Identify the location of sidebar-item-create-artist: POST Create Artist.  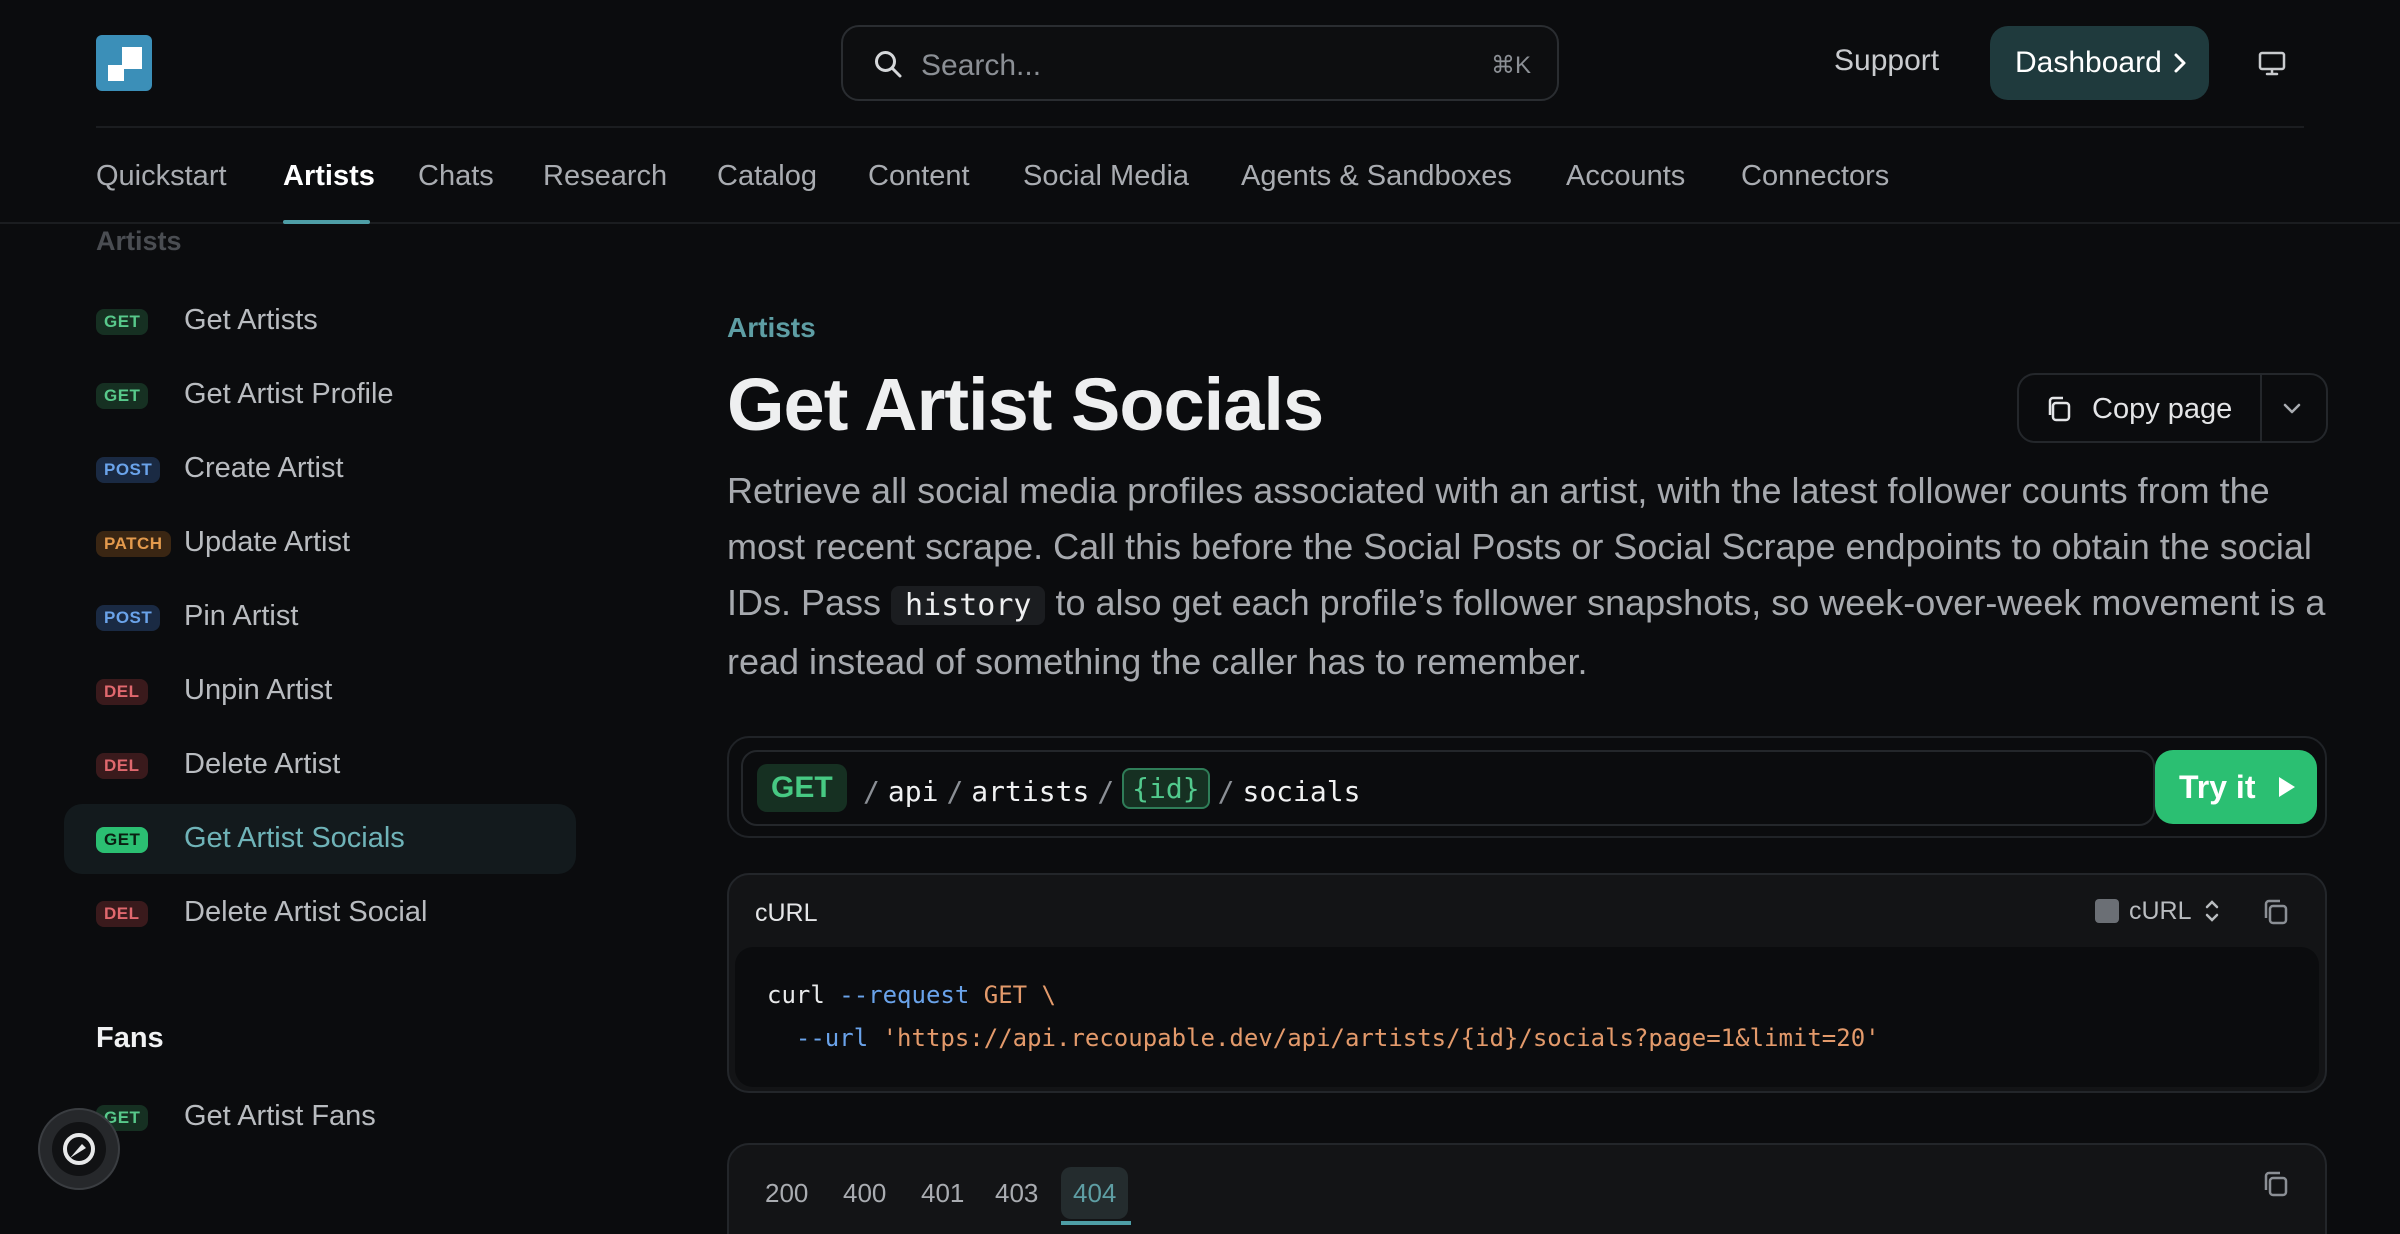
(320, 469).